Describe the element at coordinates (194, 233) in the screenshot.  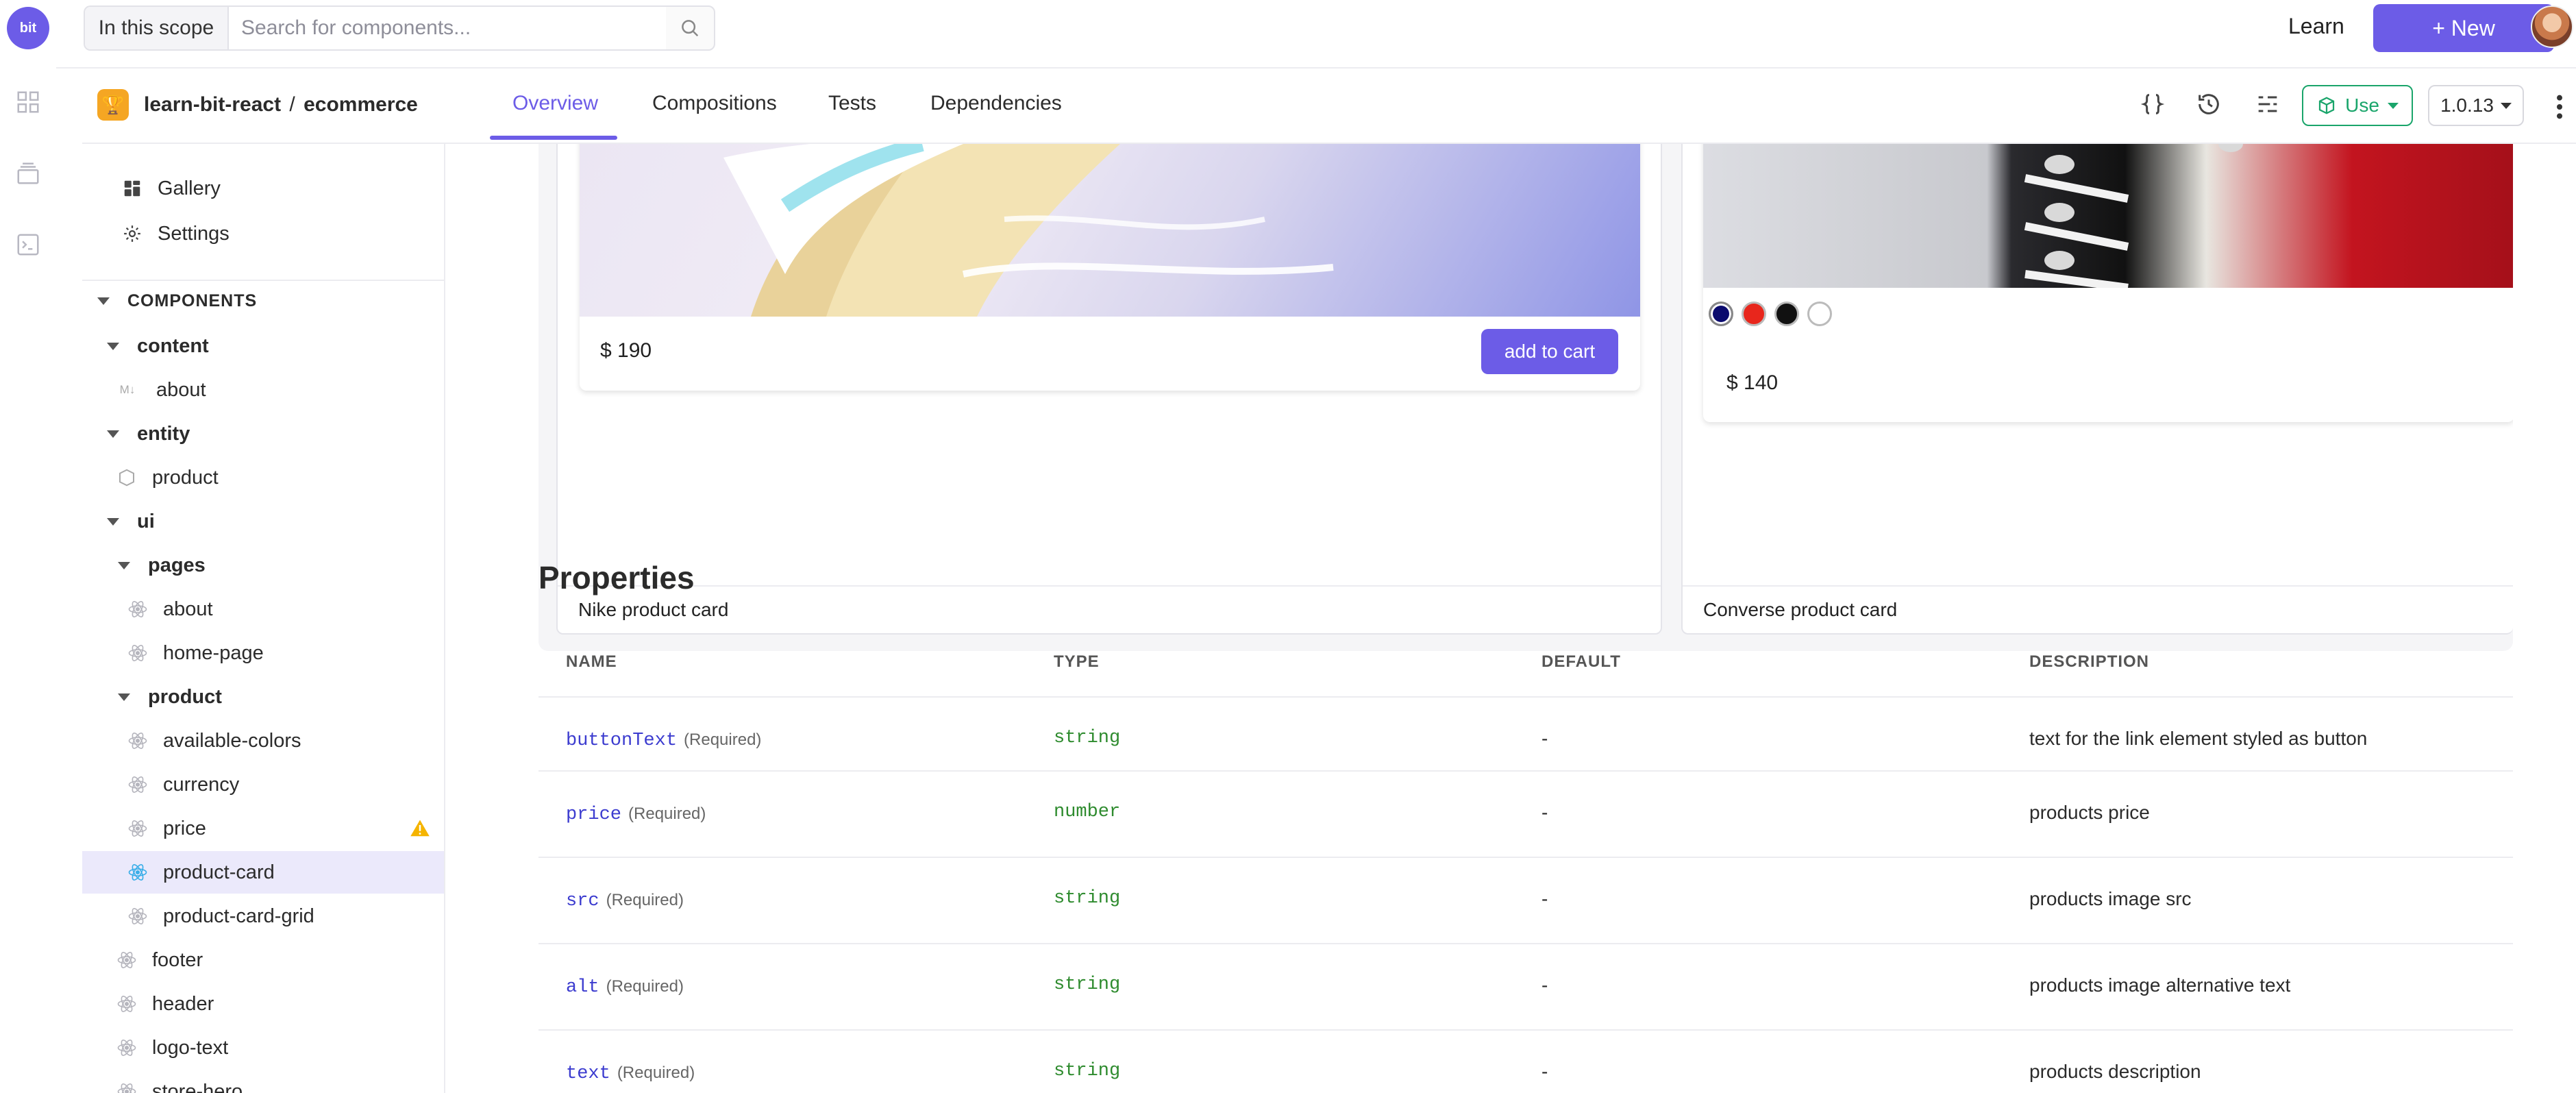
I see `sidebar-item-label: Settings` at that location.